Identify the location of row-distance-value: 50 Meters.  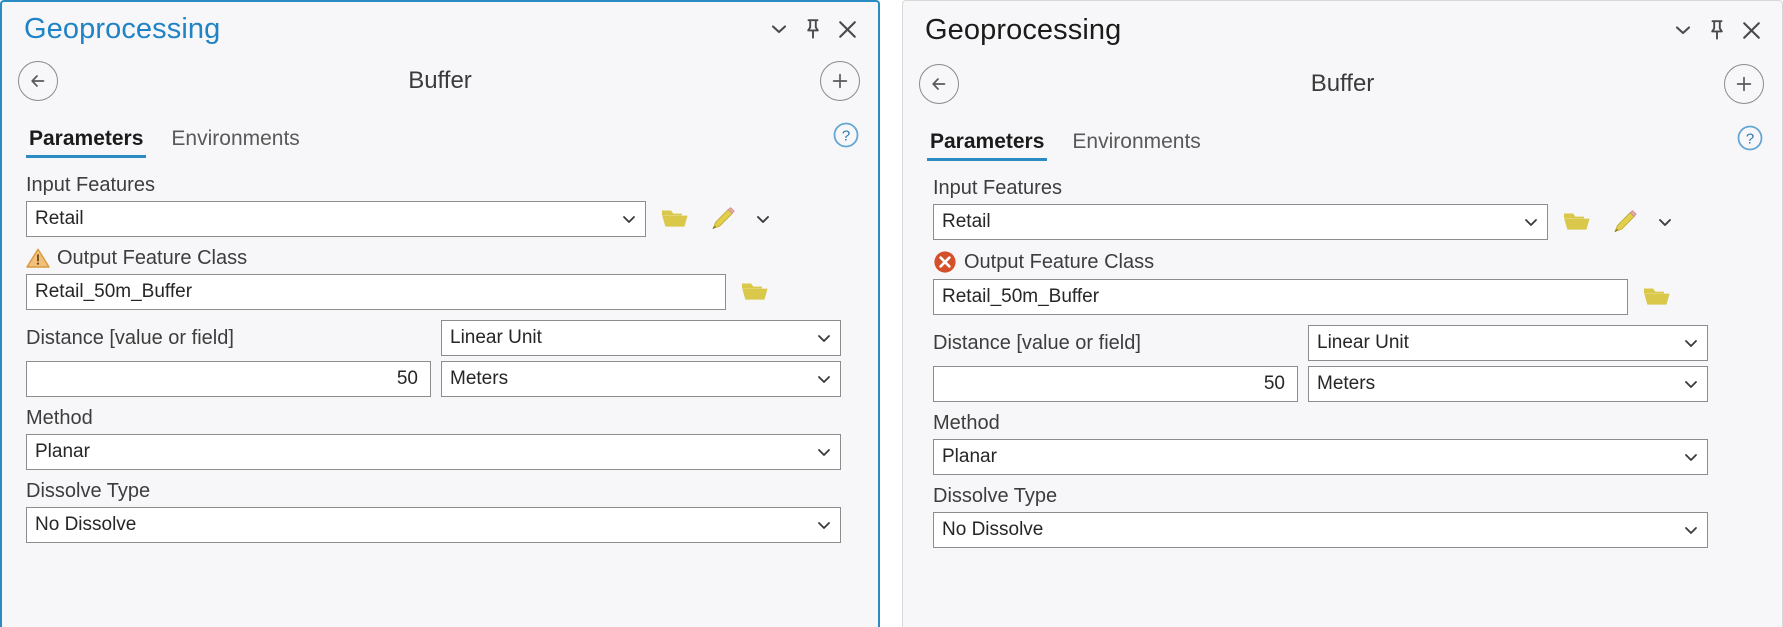
(442, 379).